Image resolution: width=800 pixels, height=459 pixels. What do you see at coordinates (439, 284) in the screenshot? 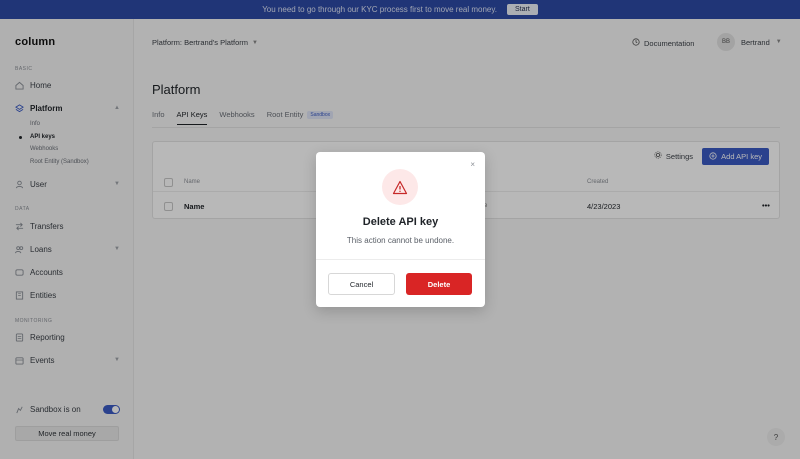
I see `delete-button: Delete` at bounding box center [439, 284].